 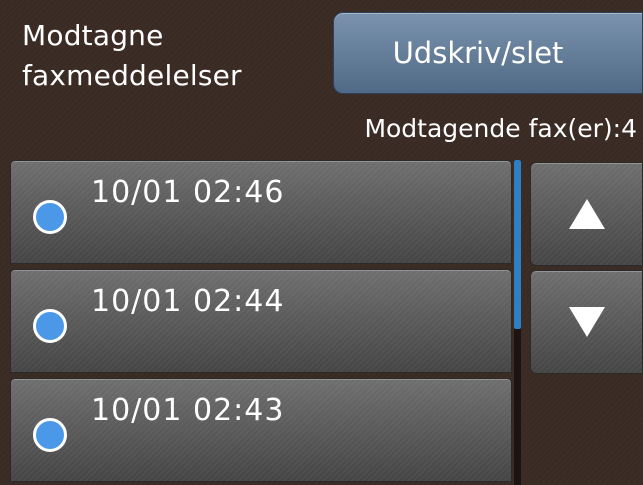 I want to click on scrollbar, so click(x=517, y=322).